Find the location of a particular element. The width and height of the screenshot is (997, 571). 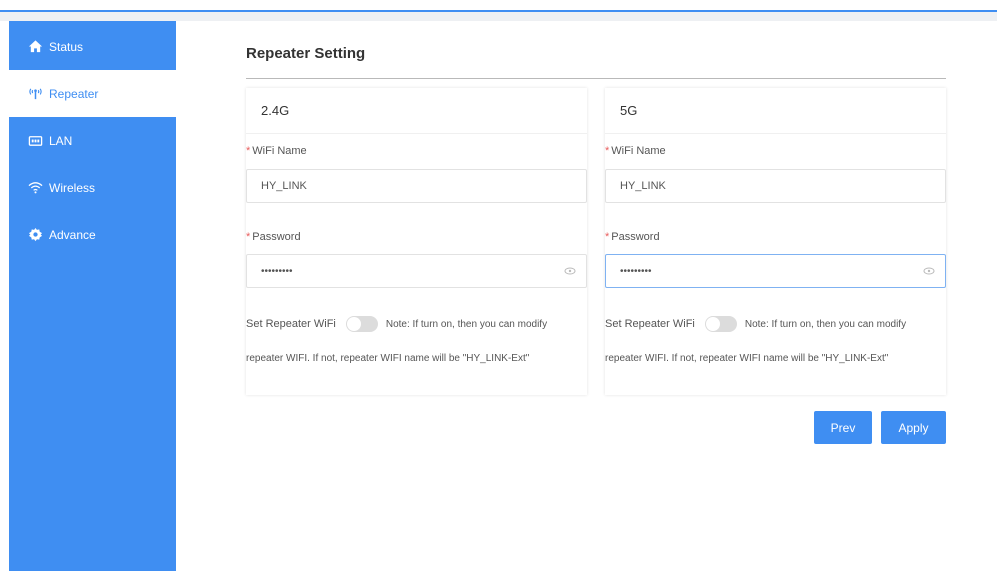

wifi-icon is located at coordinates (35, 188).